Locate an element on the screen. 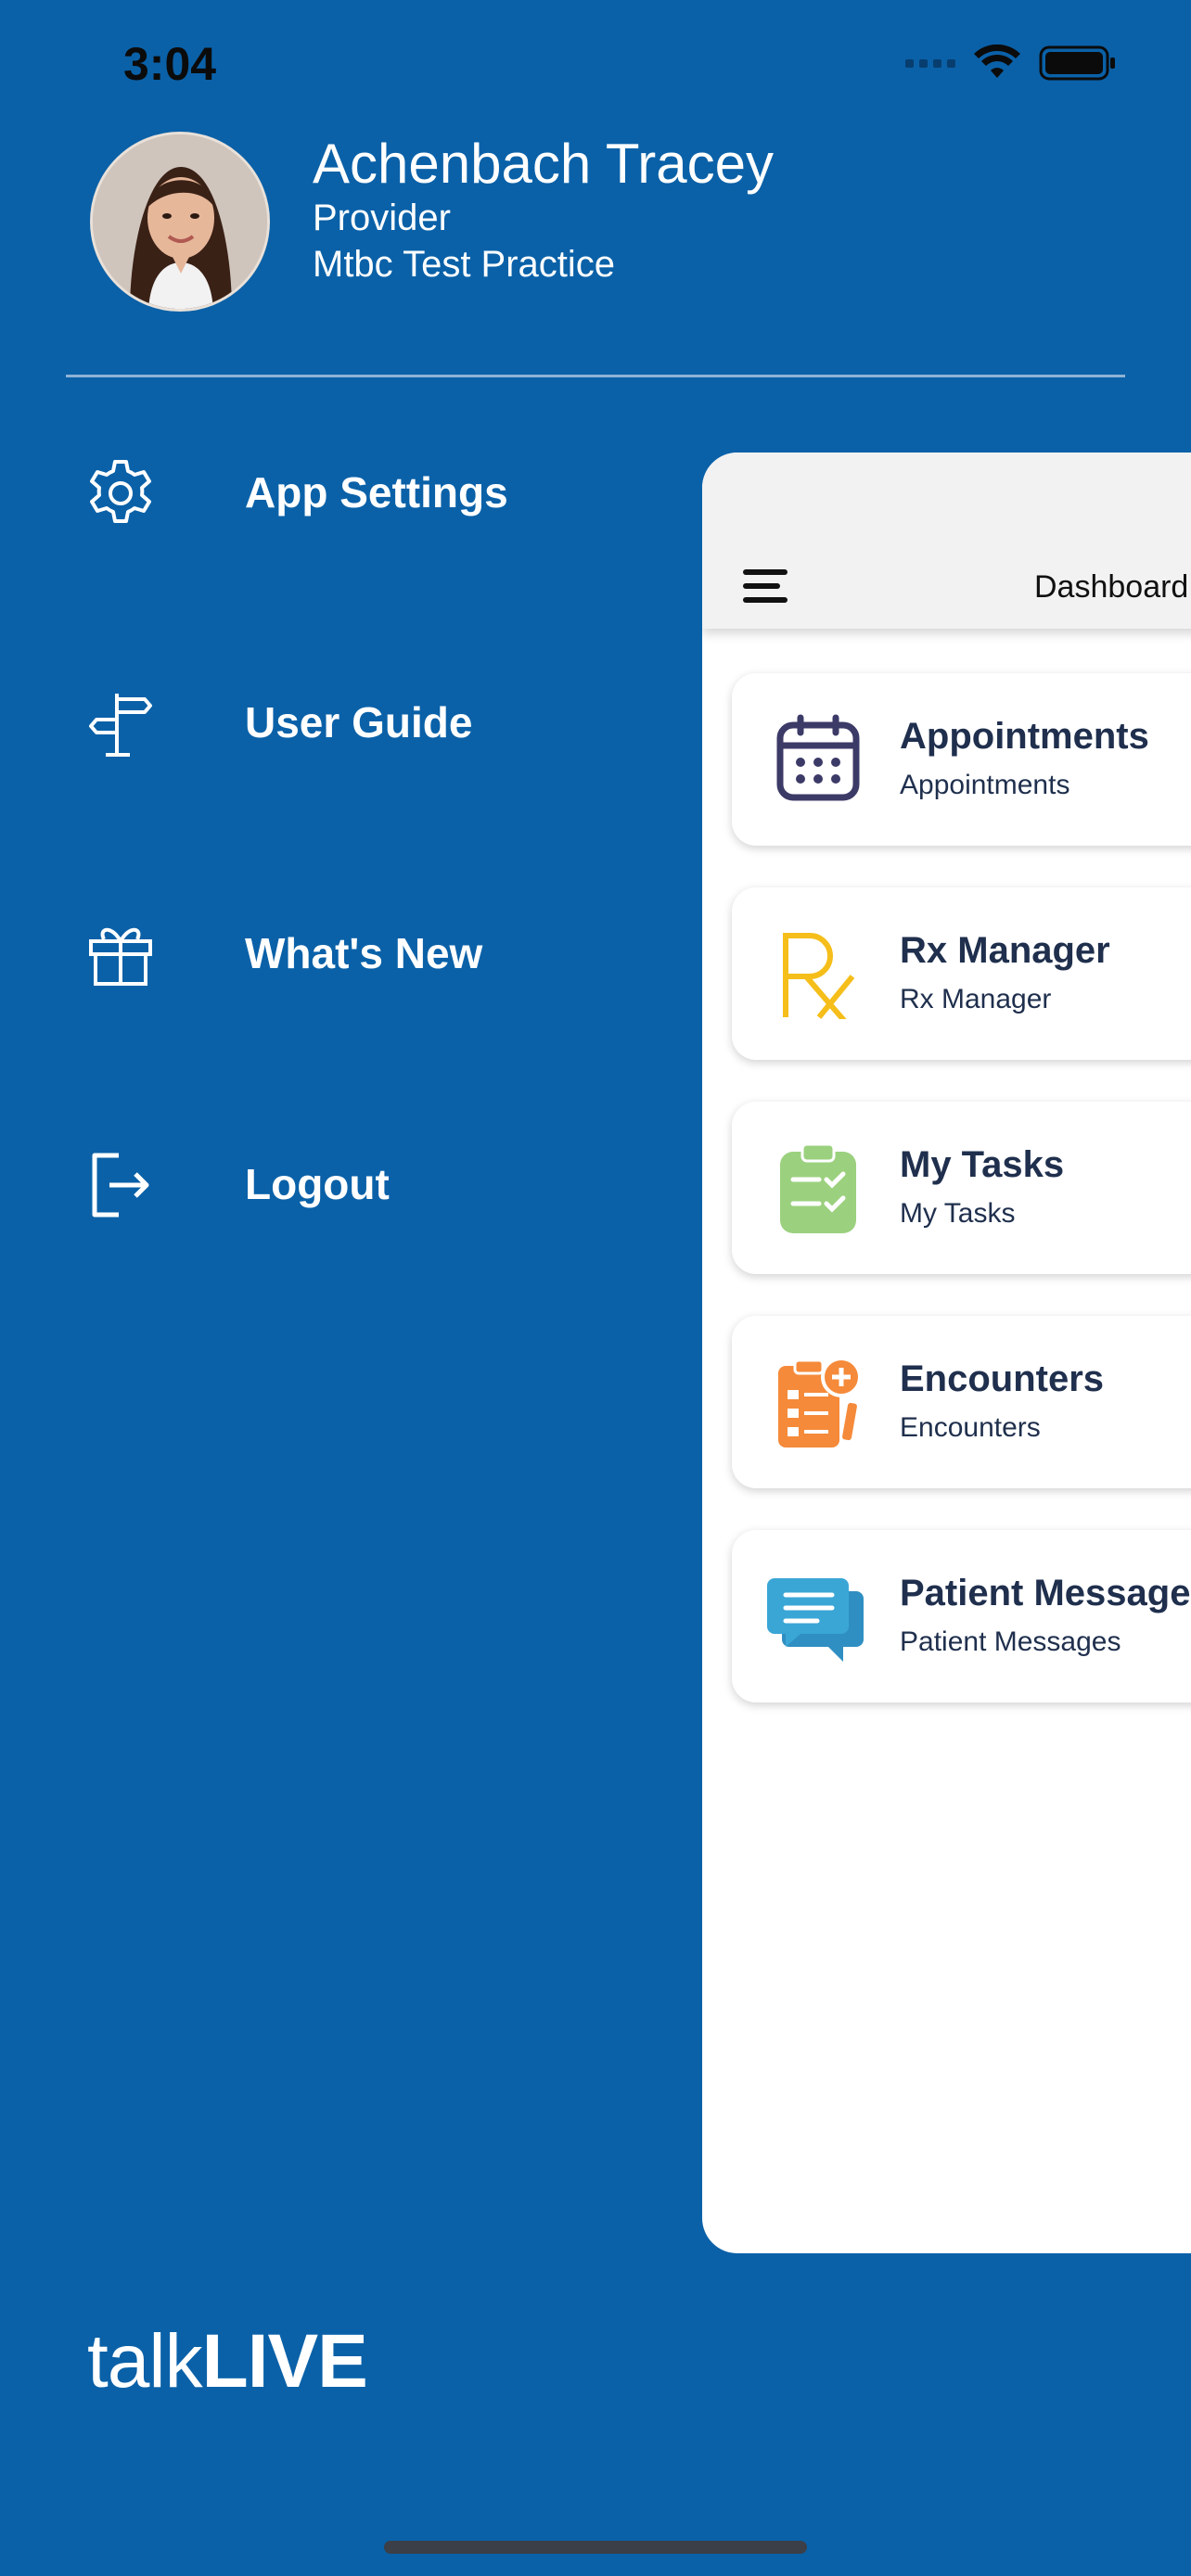 Image resolution: width=1191 pixels, height=2576 pixels. menu-item-logout: Logout is located at coordinates (334, 1185).